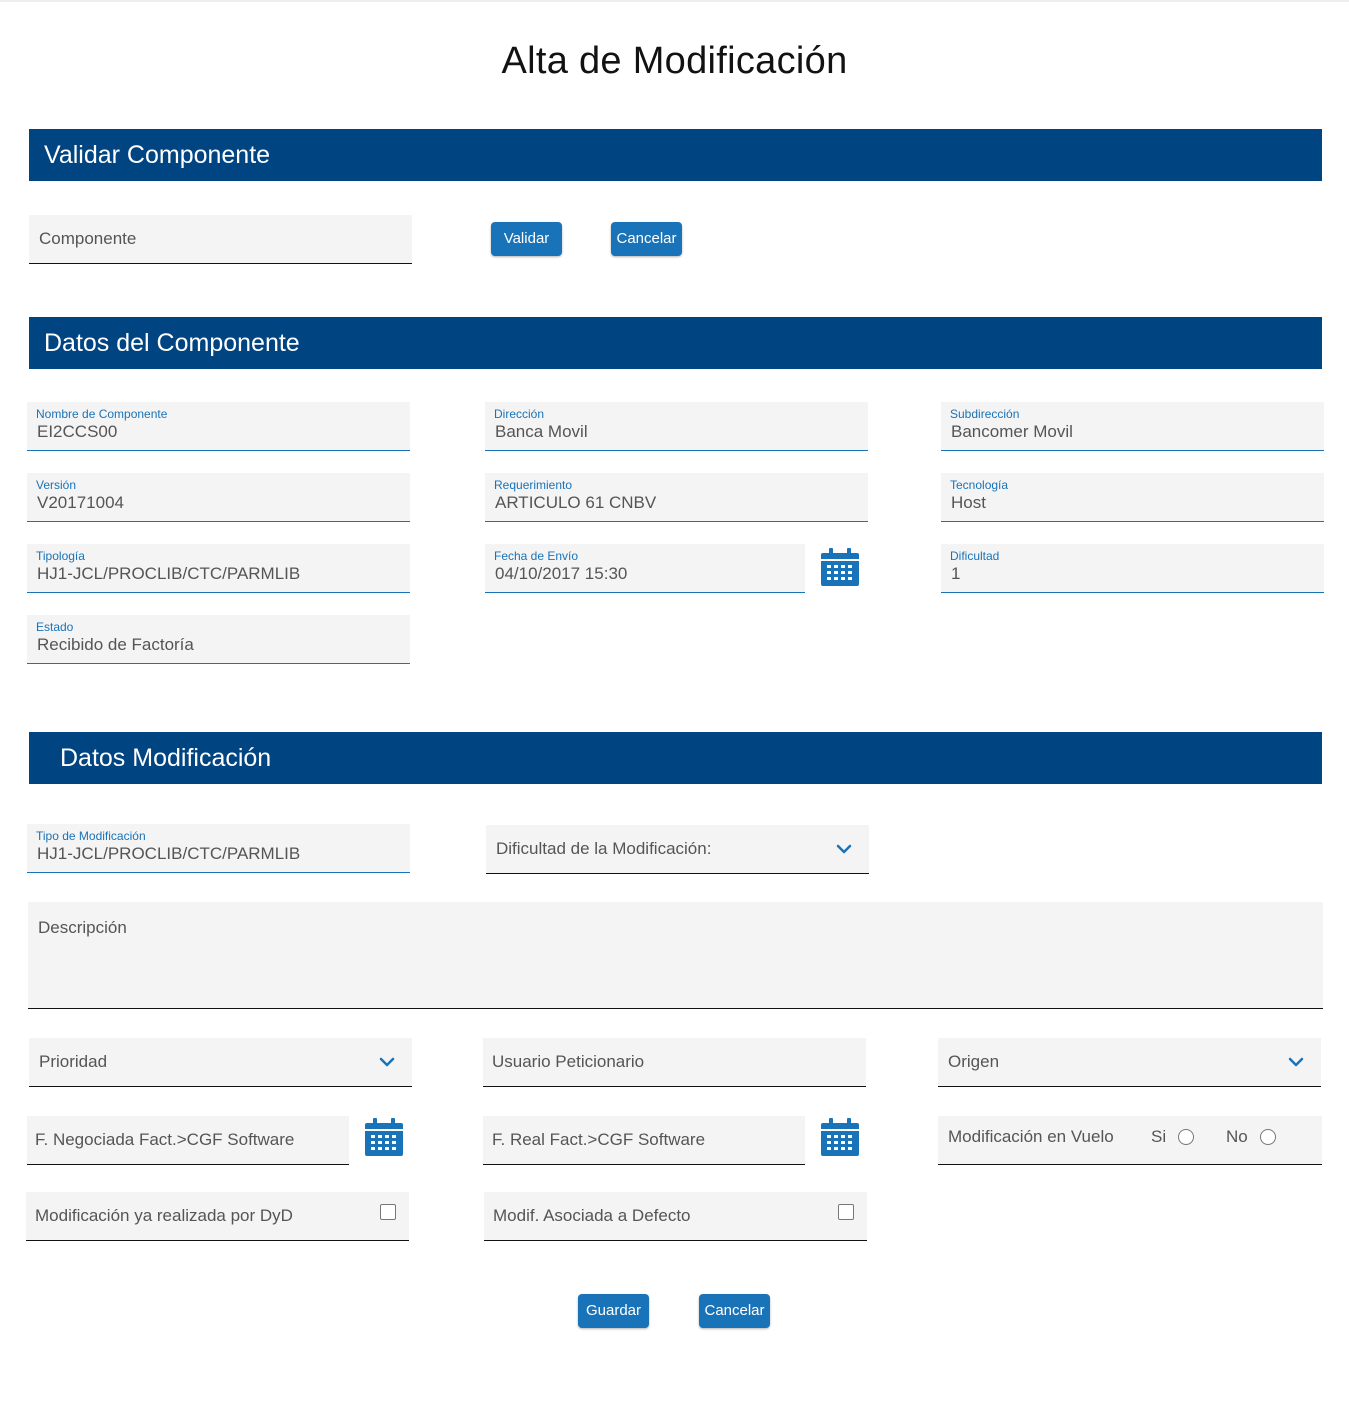 This screenshot has width=1349, height=1405. Describe the element at coordinates (91, 836) in the screenshot. I see `tipo-modificacion-label: Tipo de Modificación` at that location.